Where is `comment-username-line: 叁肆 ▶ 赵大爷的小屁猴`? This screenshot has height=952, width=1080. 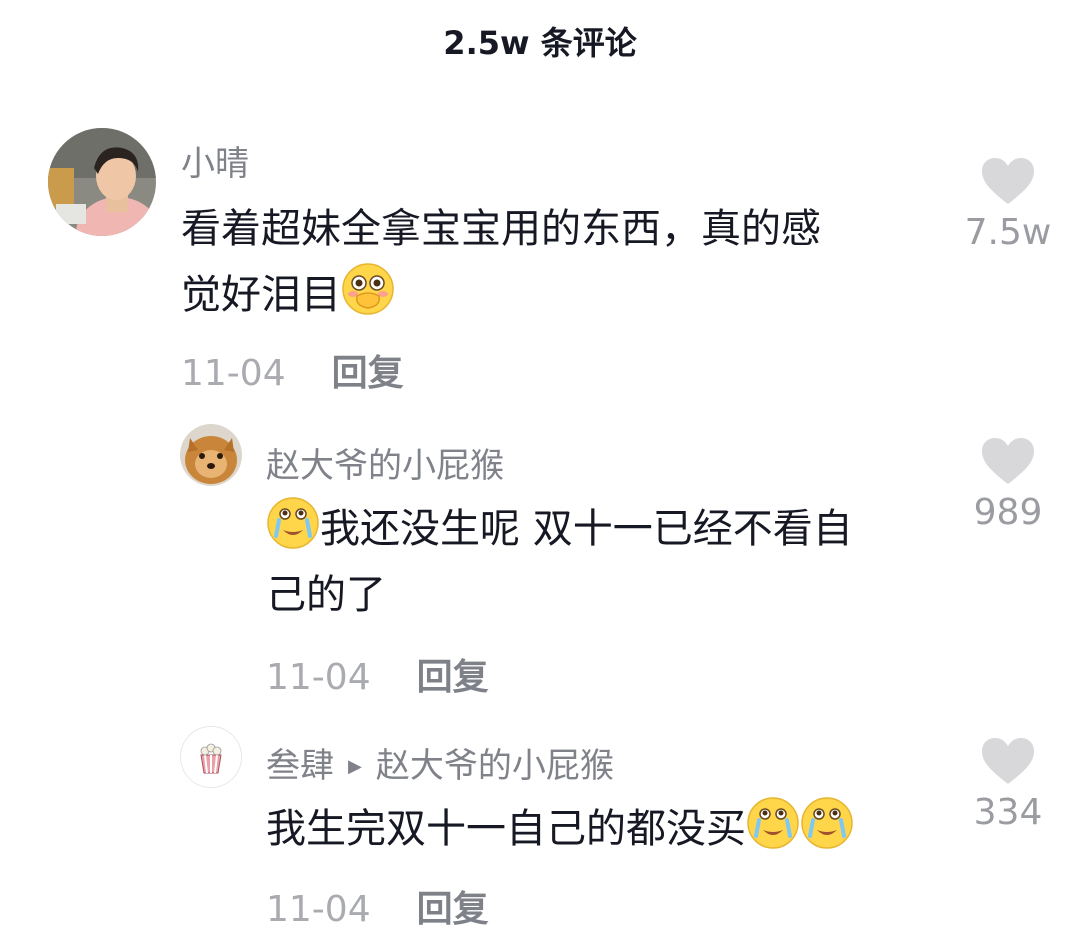 comment-username-line: 叁肆 ▶ 赵大爷的小屁猴 is located at coordinates (440, 762).